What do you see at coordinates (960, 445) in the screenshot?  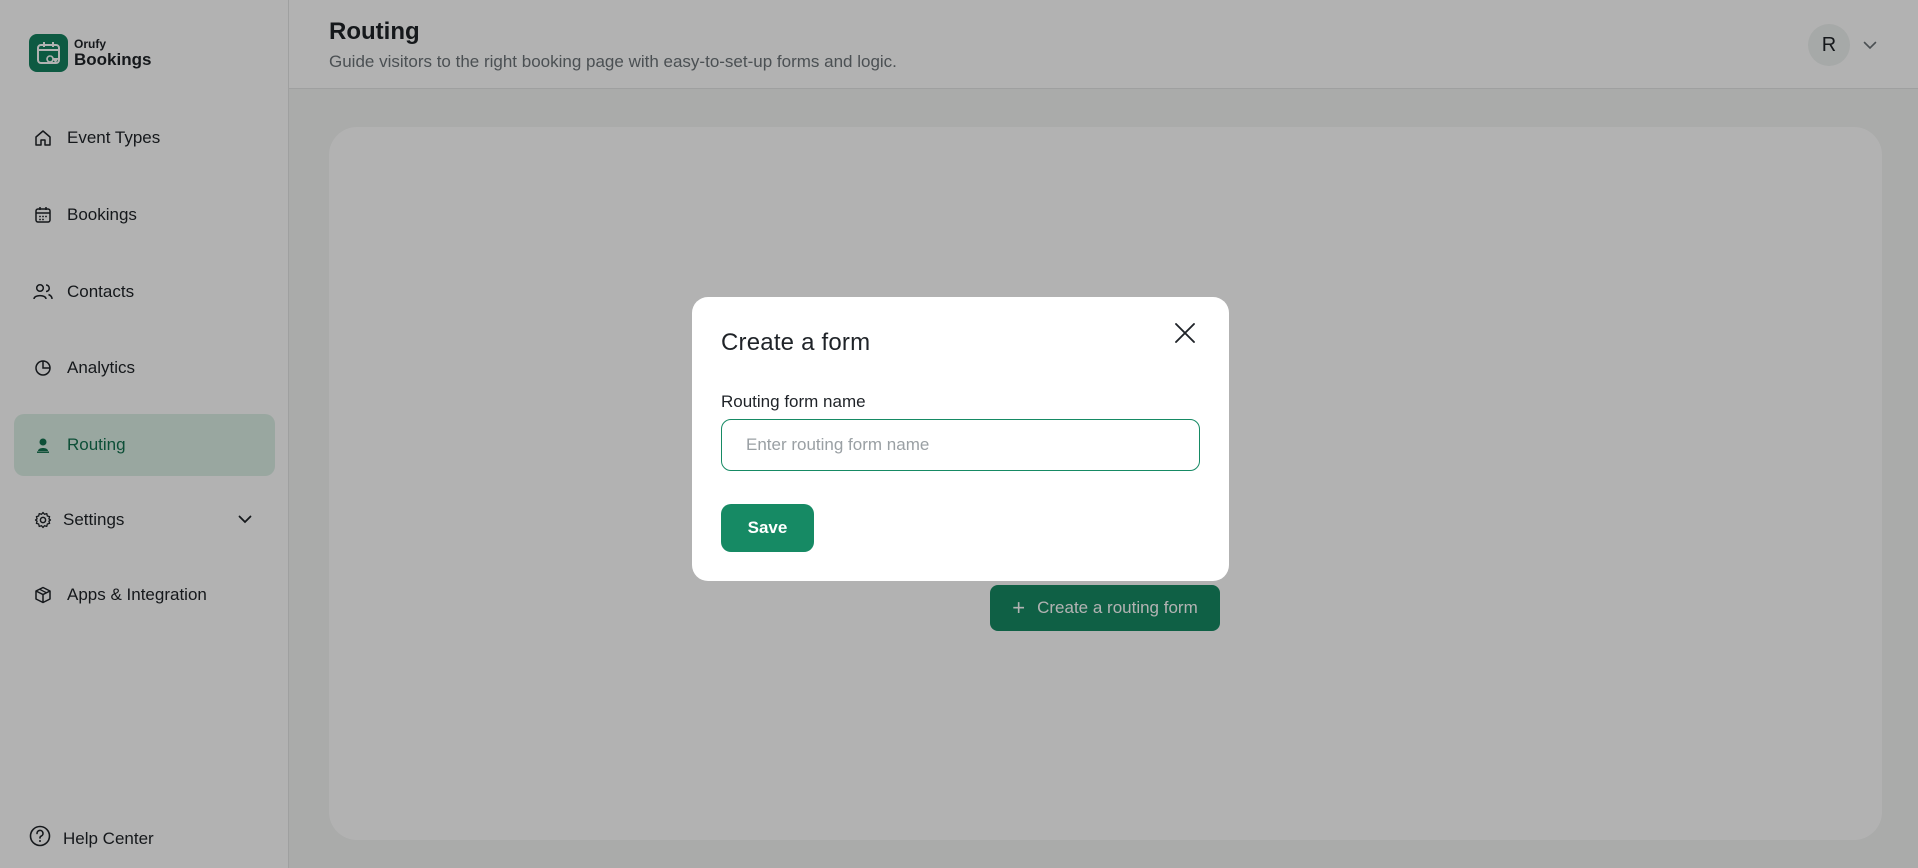 I see `routing-form-name-input` at bounding box center [960, 445].